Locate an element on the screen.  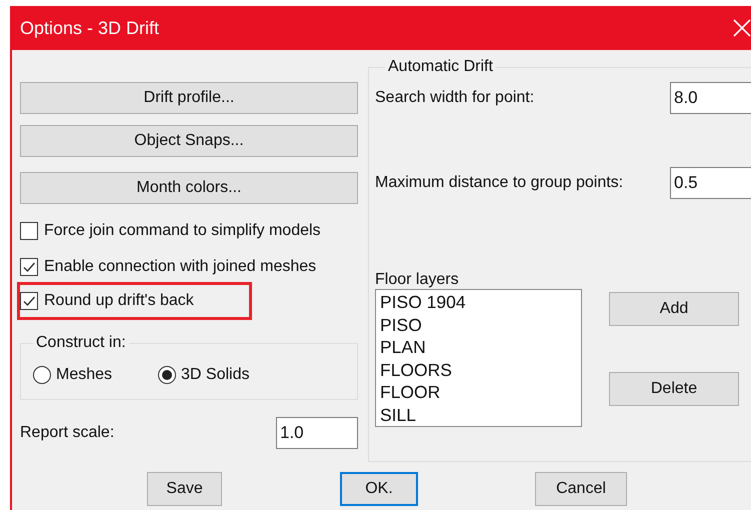
close-icon is located at coordinates (742, 28).